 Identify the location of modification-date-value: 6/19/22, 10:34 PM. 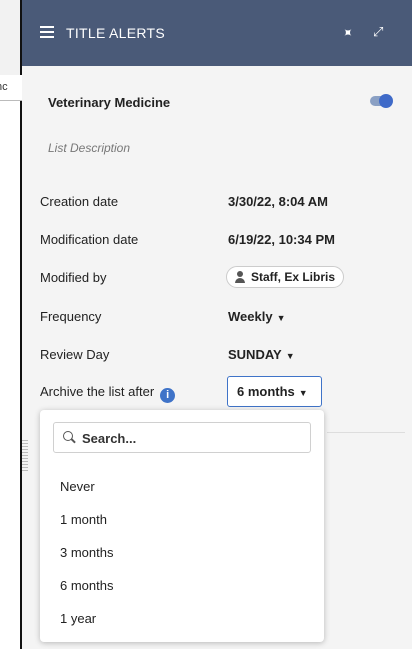
(281, 239).